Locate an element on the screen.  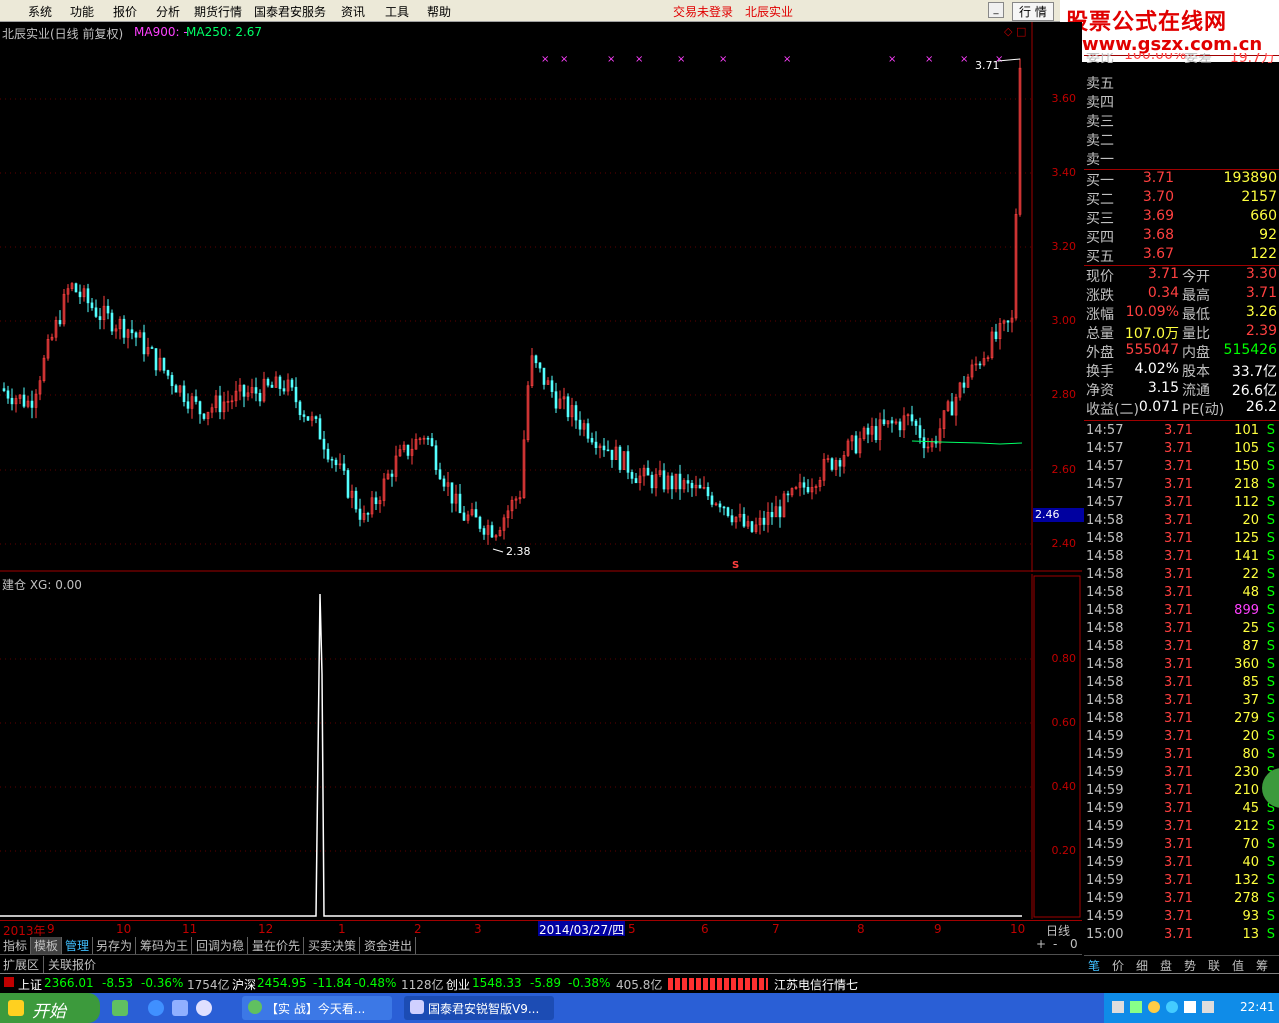
time-label: 3 is located at coordinates (478, 929).